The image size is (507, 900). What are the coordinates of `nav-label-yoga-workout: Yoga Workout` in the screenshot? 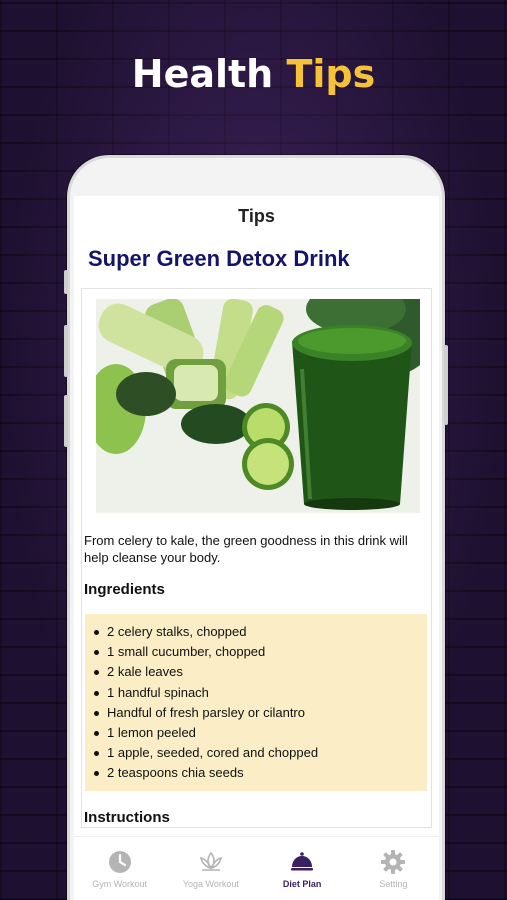 It's located at (210, 884).